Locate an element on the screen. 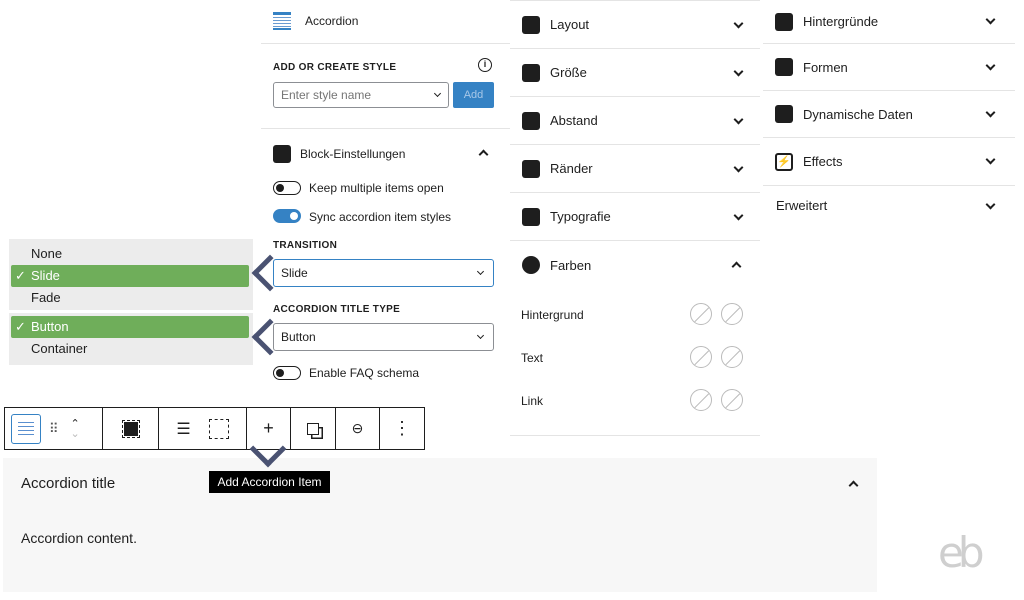  block-header: Accordion is located at coordinates (385, 22).